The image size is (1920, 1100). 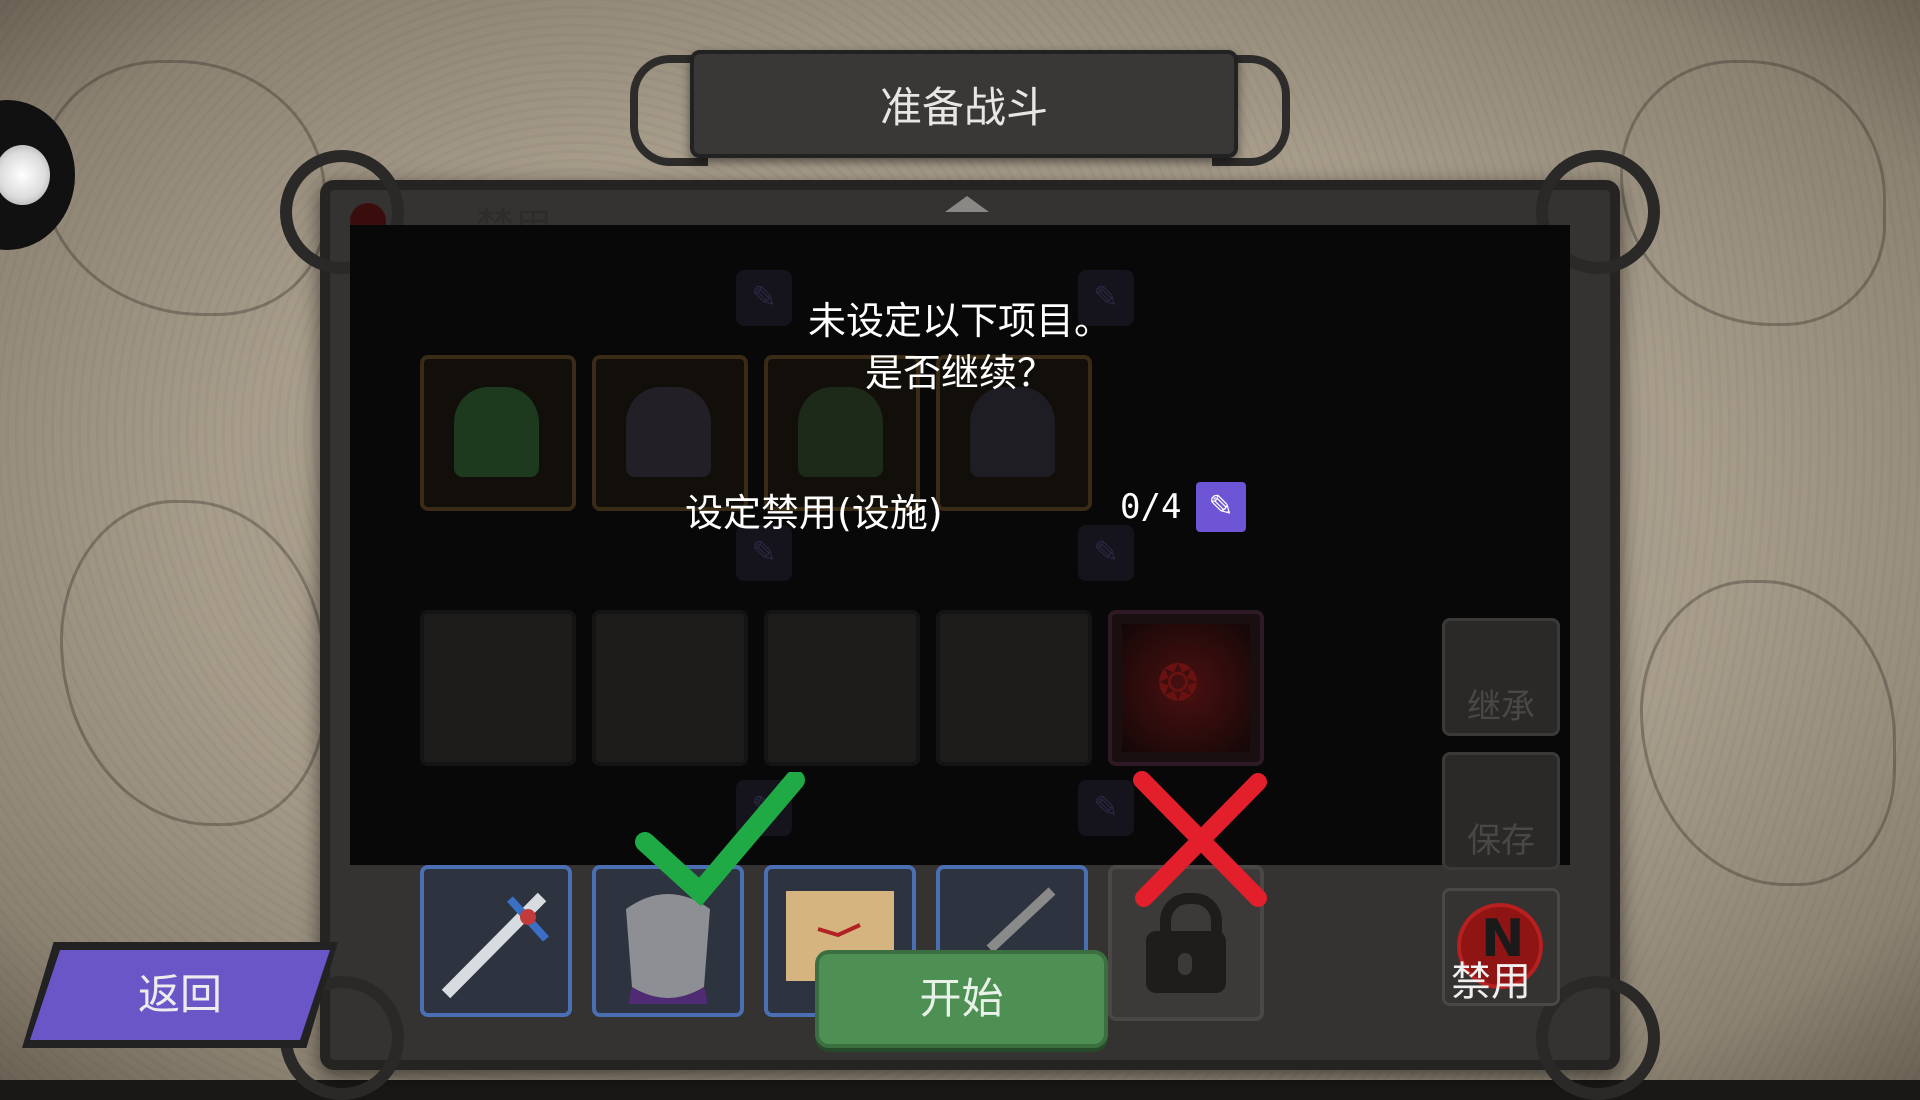 What do you see at coordinates (1501, 707) in the screenshot?
I see `inherit-label: 继承` at bounding box center [1501, 707].